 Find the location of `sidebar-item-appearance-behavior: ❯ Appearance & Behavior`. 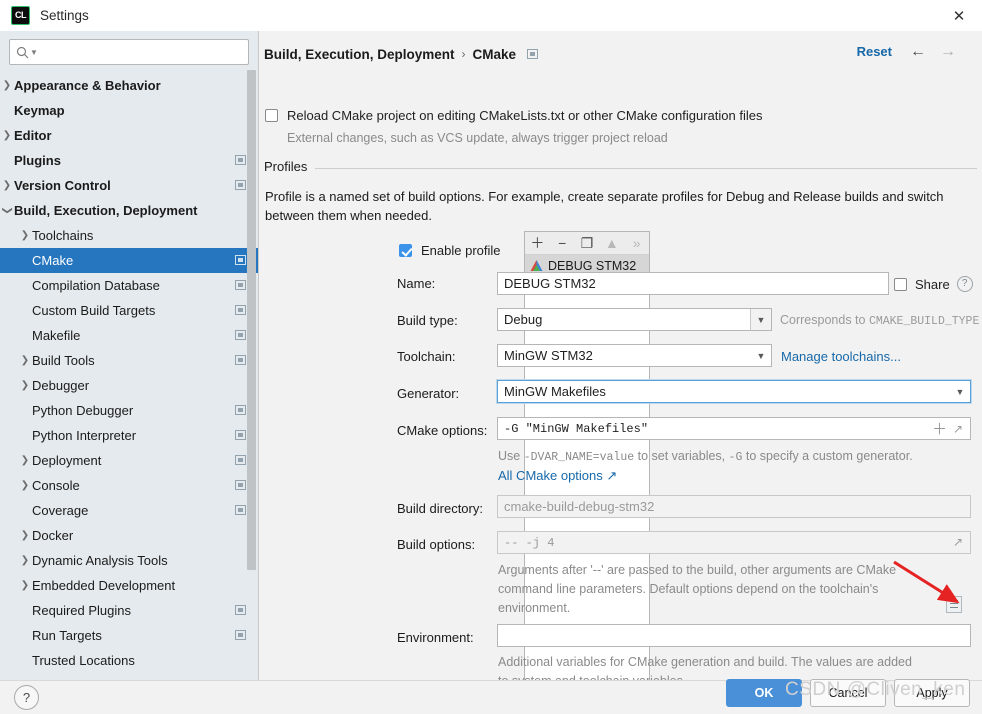

sidebar-item-appearance-behavior: ❯ Appearance & Behavior is located at coordinates (129, 85).